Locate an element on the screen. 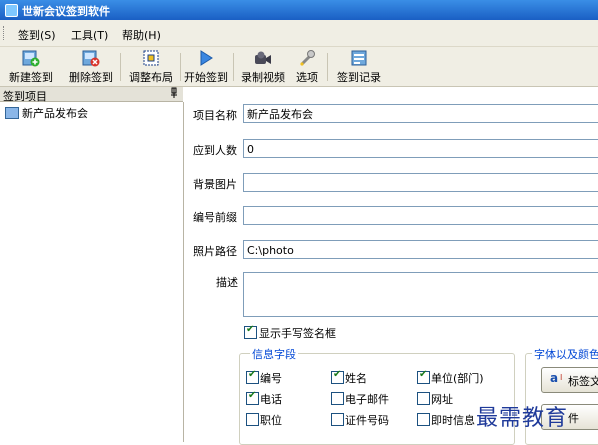 This screenshot has height=445, width=598. record-video-button: 录制视频 is located at coordinates (263, 67).